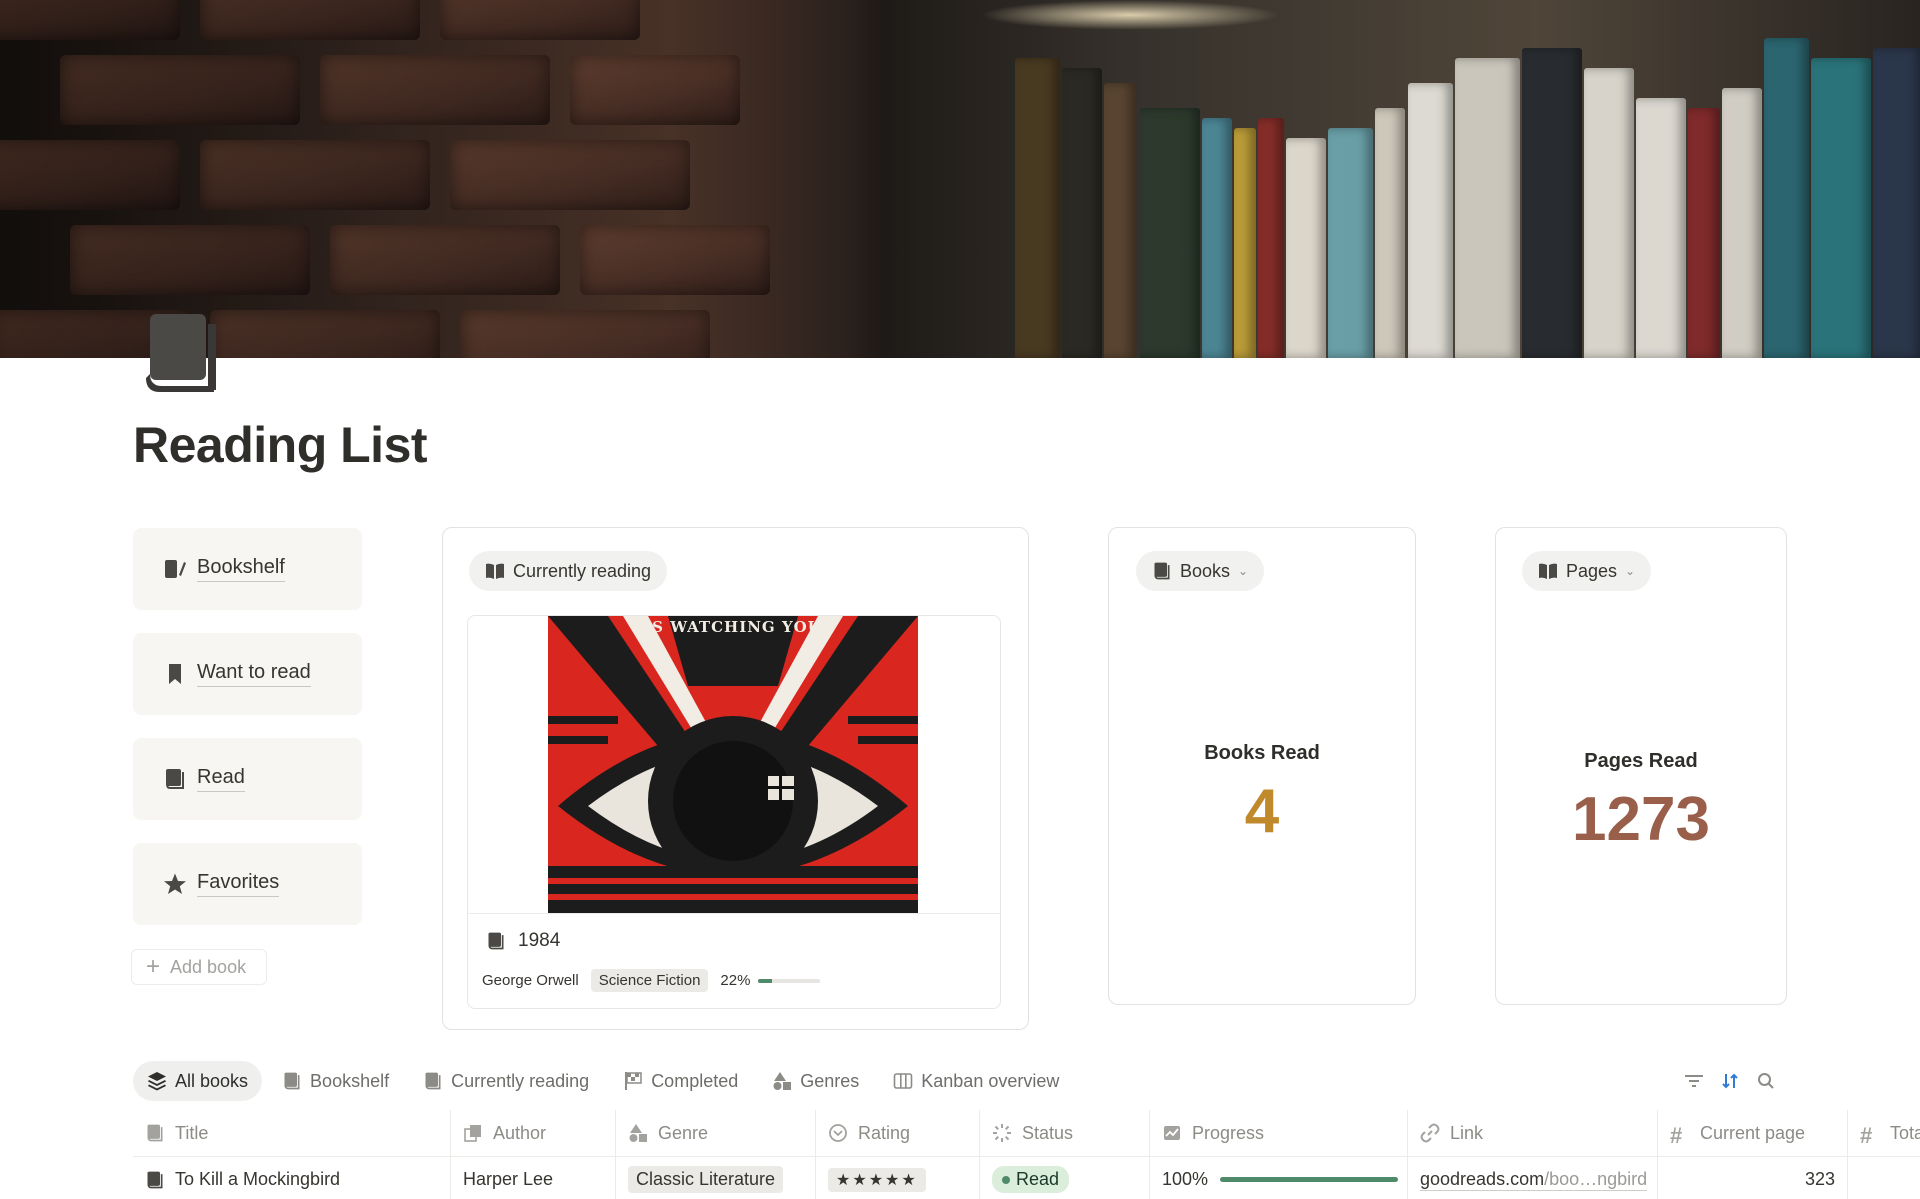  What do you see at coordinates (1482, 1180) in the screenshot?
I see `link-domain: goodreads.com` at bounding box center [1482, 1180].